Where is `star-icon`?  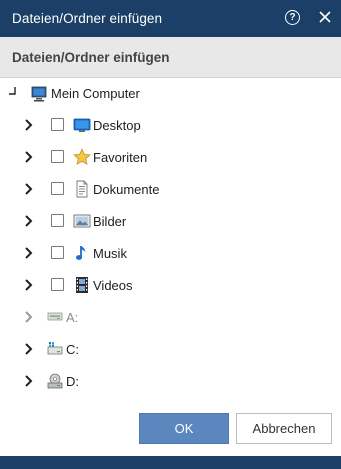 star-icon is located at coordinates (82, 157).